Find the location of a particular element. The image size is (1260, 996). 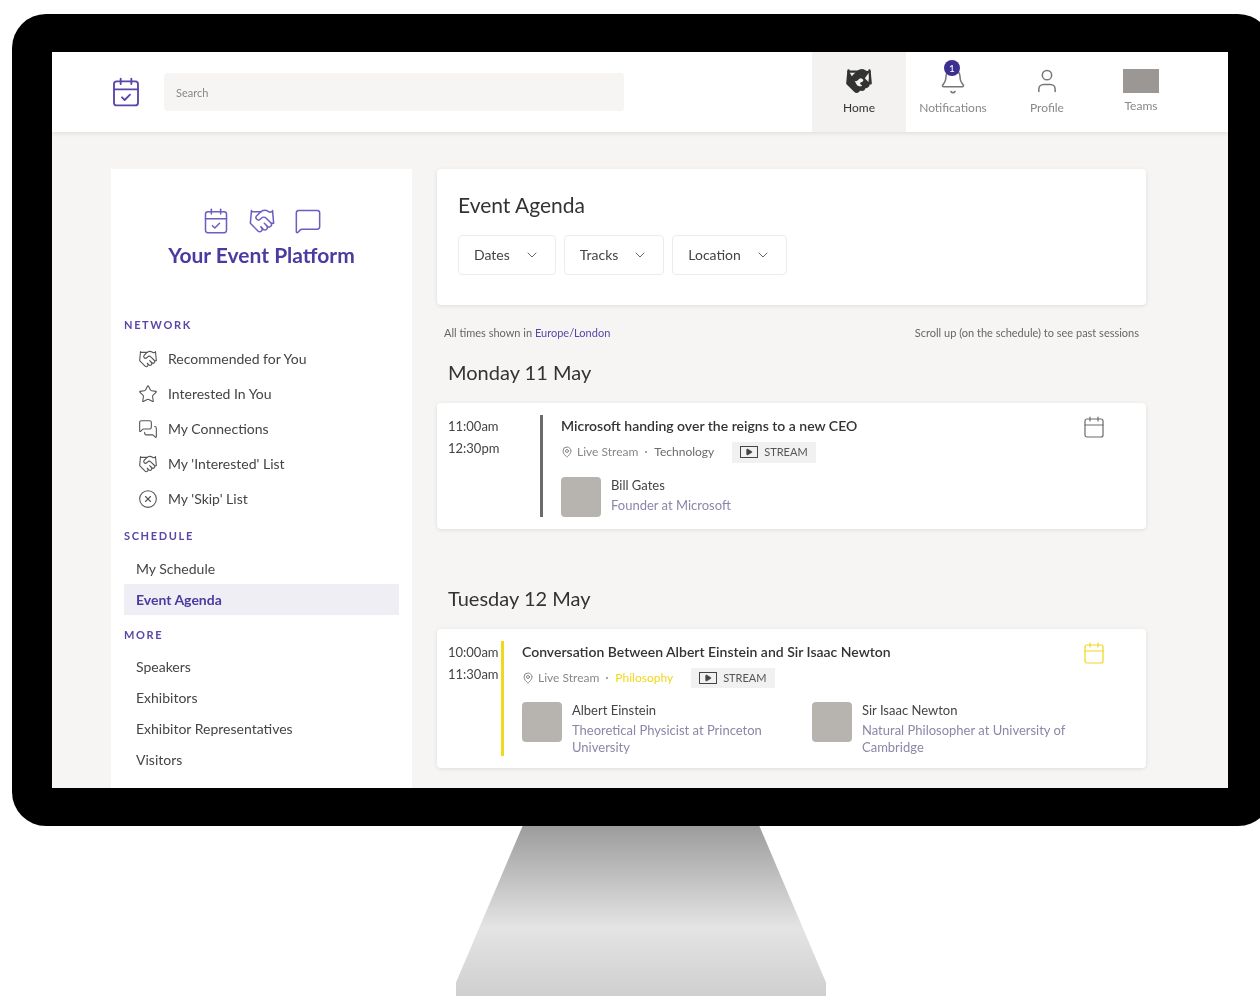

end-time: 11:30am is located at coordinates (474, 674).